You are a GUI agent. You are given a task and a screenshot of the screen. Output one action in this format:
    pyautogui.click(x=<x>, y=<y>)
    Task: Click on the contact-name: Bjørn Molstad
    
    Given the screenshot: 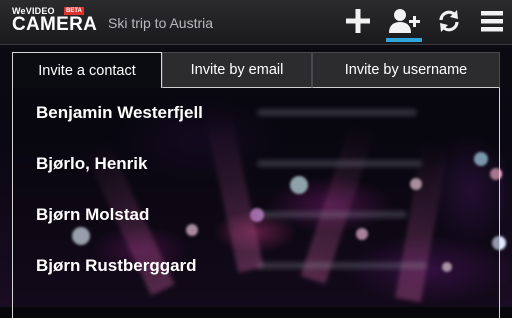 What is the action you would take?
    pyautogui.click(x=93, y=214)
    